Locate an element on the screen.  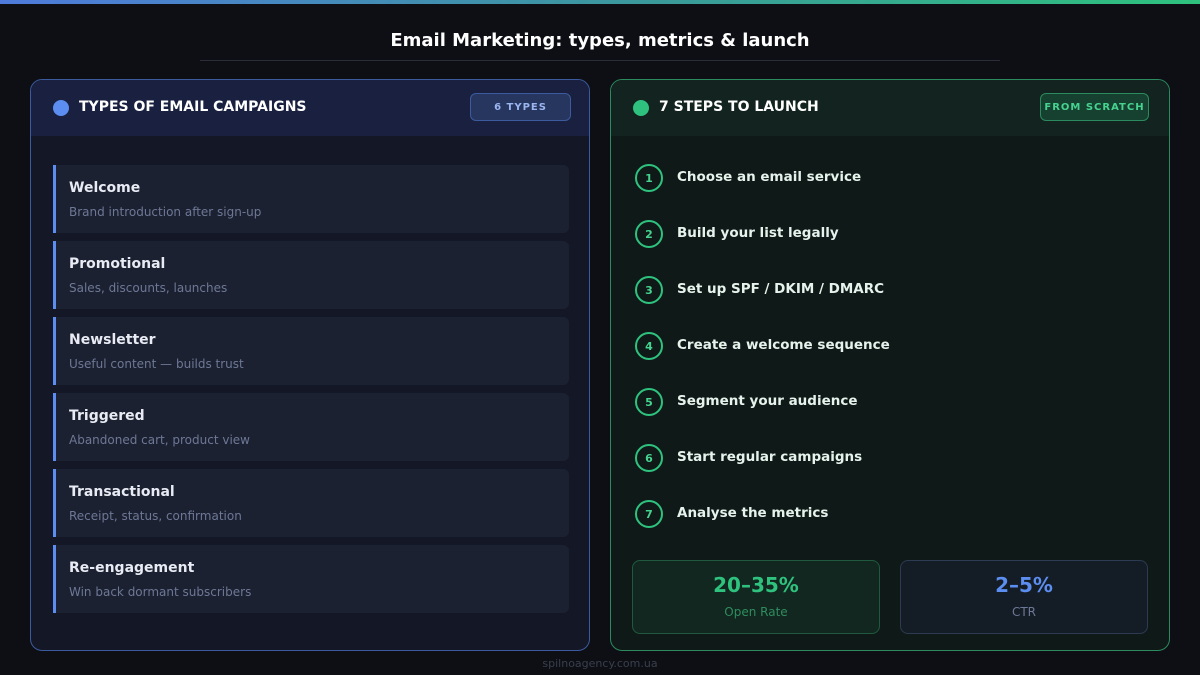
step-label: Set up SPF / DKIM / DMARC is located at coordinates (781, 289).